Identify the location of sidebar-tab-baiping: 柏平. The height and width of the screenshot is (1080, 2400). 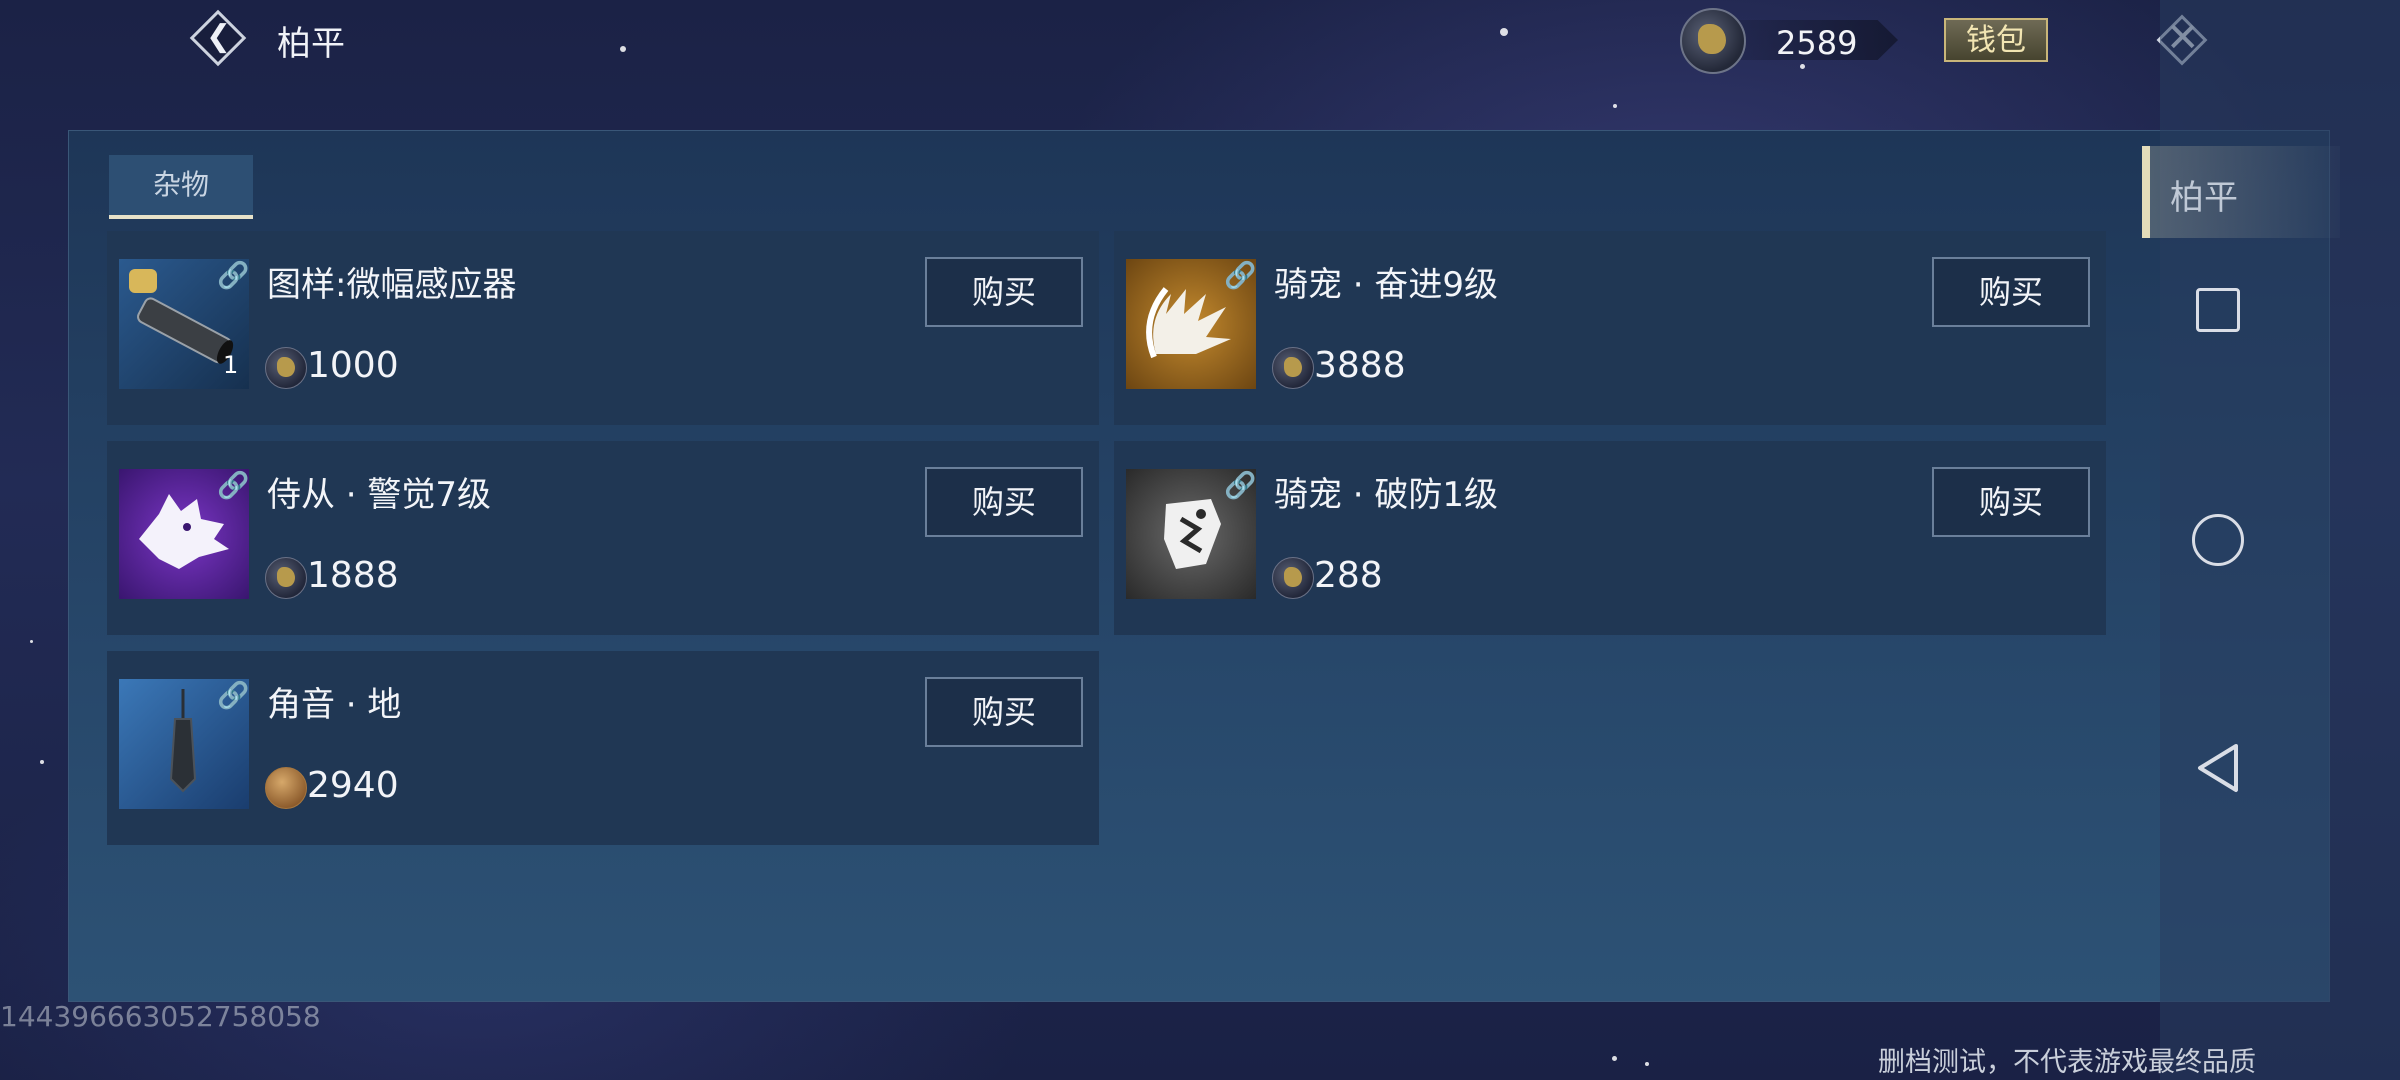
(2241, 192).